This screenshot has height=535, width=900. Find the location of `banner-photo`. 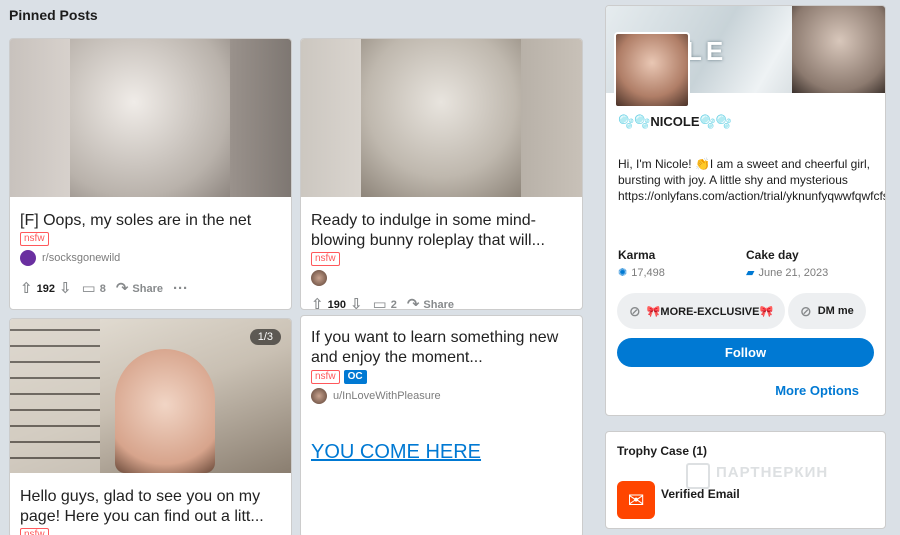

banner-photo is located at coordinates (838, 49).